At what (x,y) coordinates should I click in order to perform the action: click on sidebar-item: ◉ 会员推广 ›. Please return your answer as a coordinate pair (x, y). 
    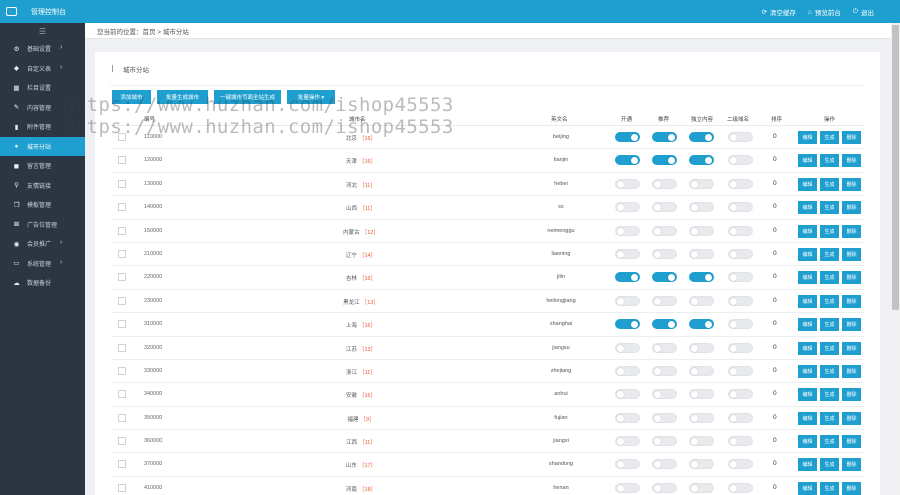
    Looking at the image, I should click on (42, 244).